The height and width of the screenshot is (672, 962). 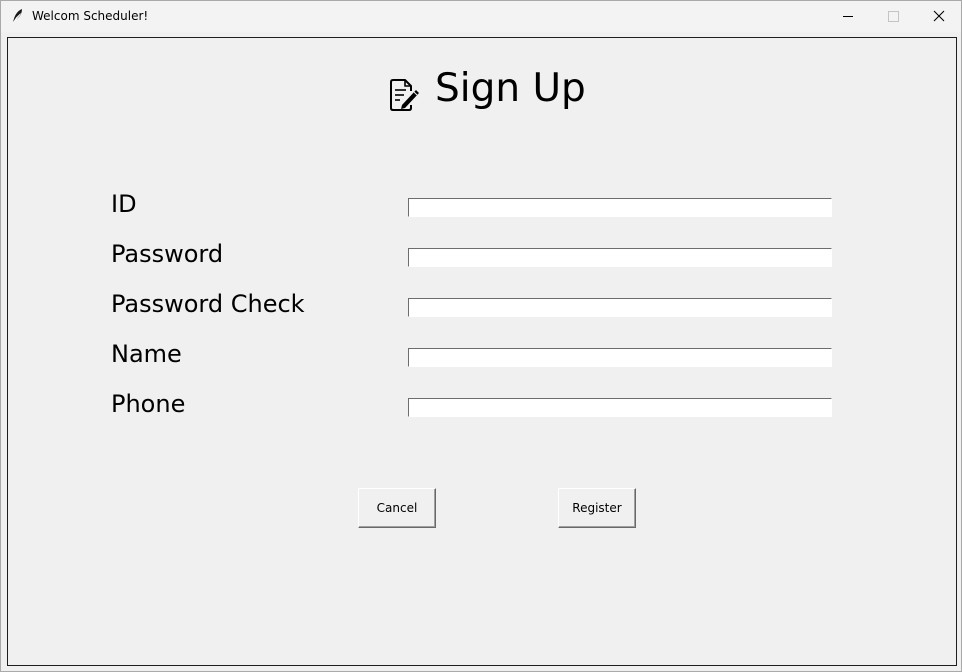 I want to click on close-button, so click(x=938, y=16).